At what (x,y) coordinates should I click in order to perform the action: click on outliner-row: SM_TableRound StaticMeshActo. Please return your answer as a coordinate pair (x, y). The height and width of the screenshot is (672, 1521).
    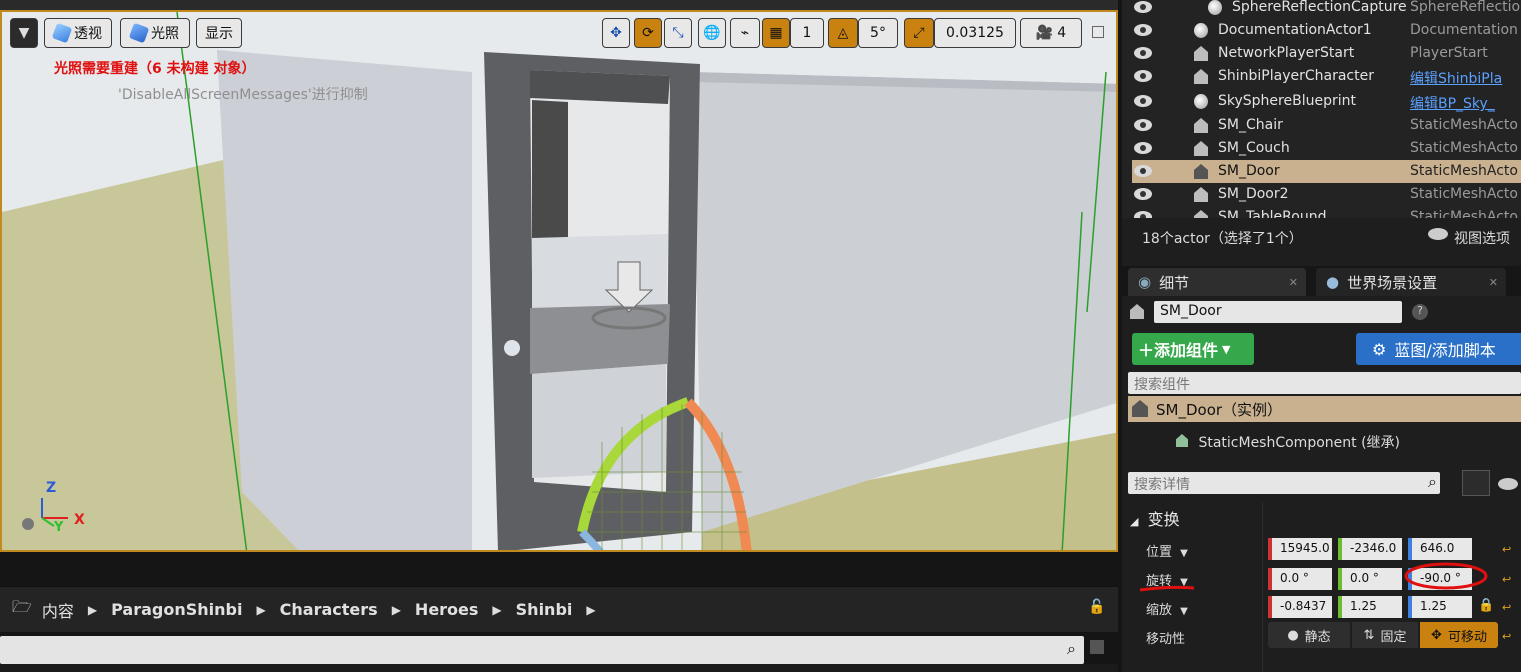
    Looking at the image, I should click on (1321, 212).